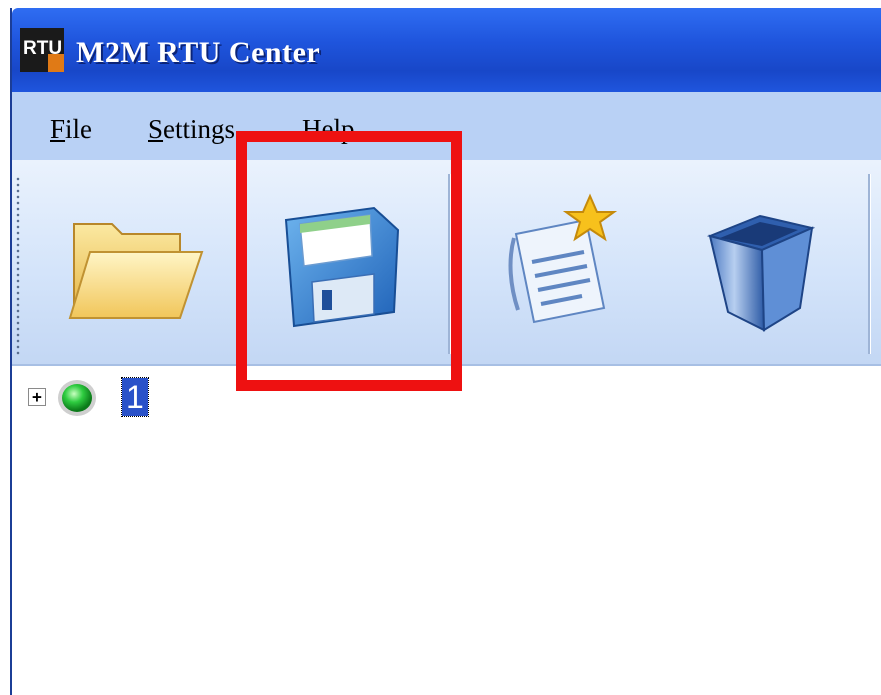  What do you see at coordinates (18, 266) in the screenshot?
I see `toolbar-grip` at bounding box center [18, 266].